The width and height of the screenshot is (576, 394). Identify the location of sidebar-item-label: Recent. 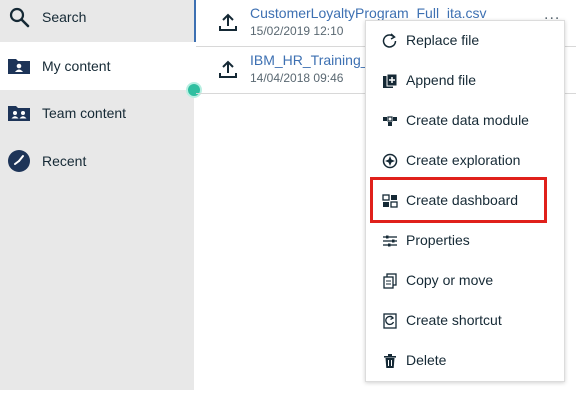
(64, 161).